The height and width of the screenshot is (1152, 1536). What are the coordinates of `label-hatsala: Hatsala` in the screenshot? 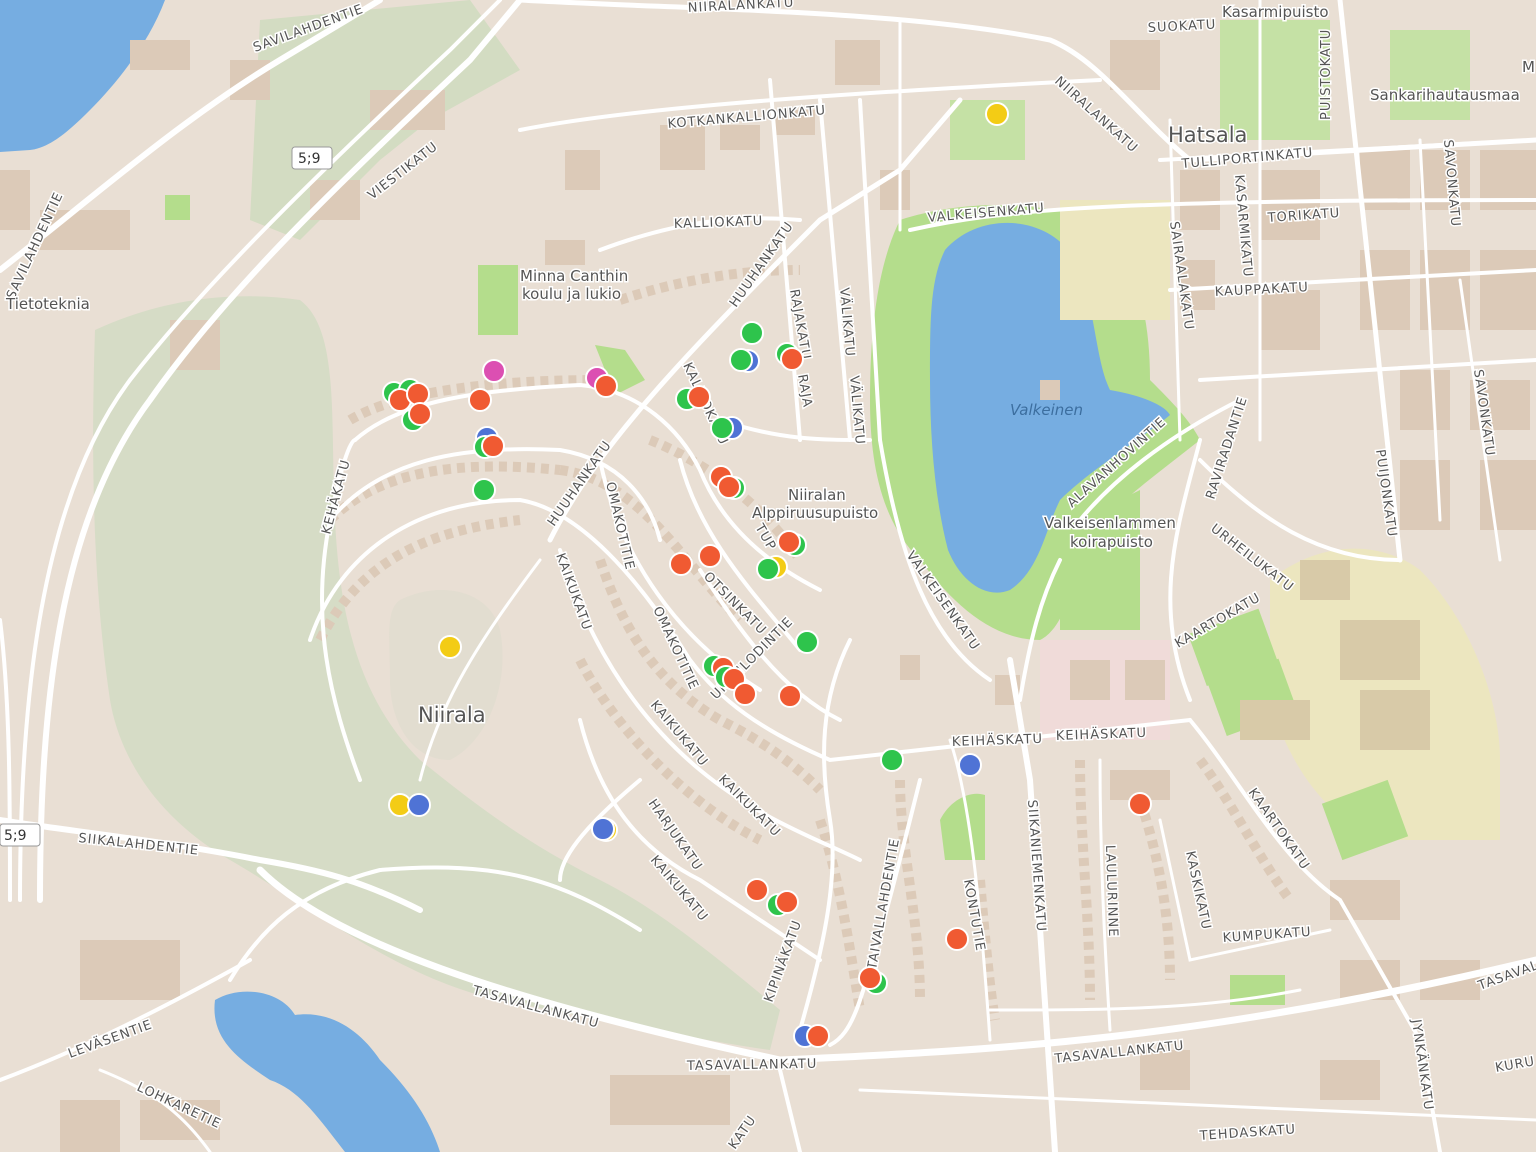 It's located at (1207, 135).